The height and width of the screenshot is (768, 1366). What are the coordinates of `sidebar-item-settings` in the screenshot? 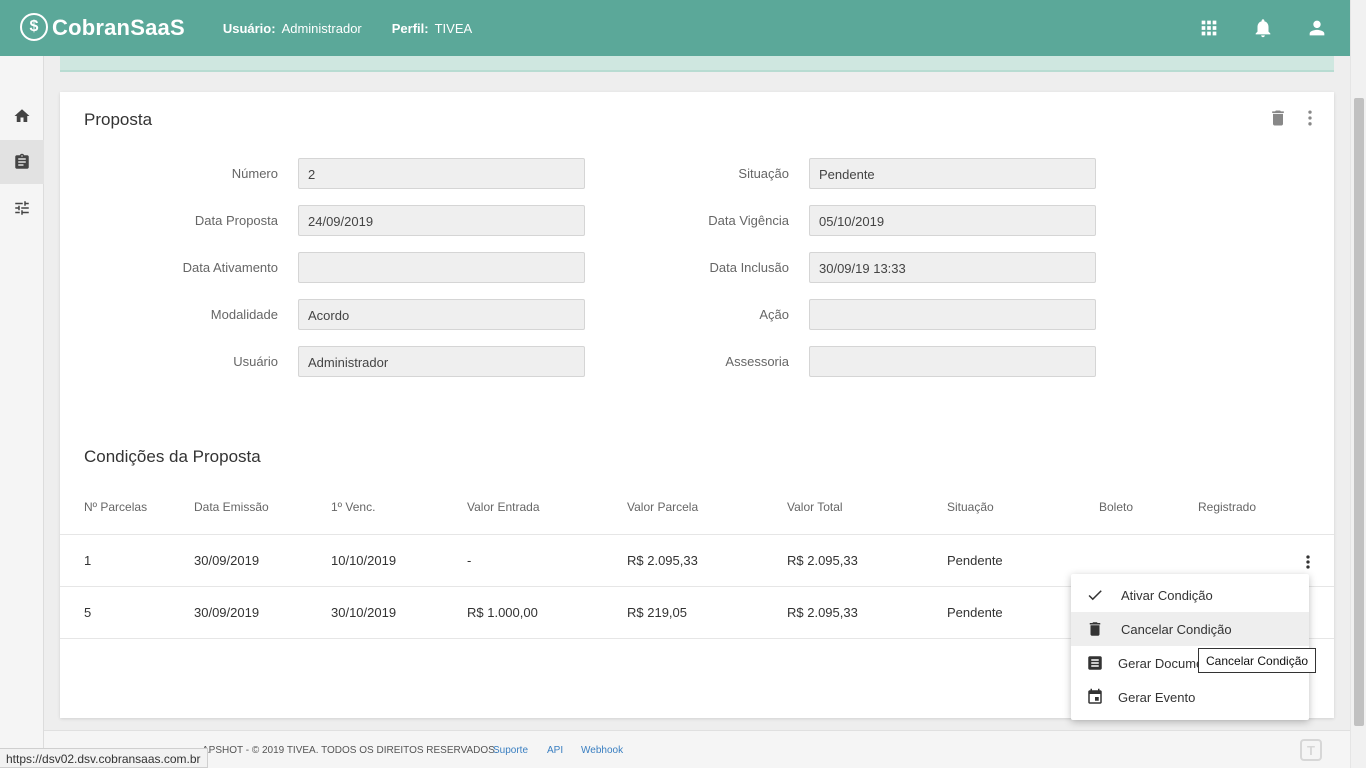 It's located at (22, 208).